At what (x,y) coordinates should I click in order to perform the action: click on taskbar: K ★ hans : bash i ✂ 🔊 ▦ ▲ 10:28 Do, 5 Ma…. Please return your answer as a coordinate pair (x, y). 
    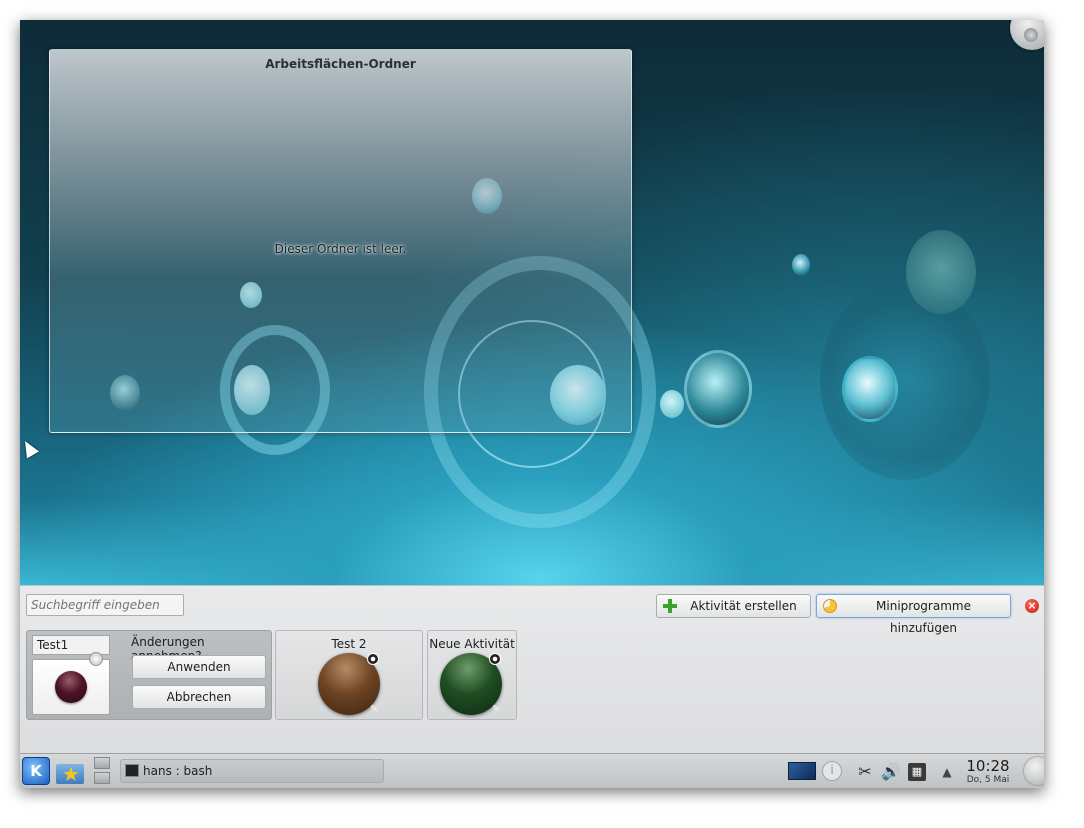
    Looking at the image, I should click on (532, 770).